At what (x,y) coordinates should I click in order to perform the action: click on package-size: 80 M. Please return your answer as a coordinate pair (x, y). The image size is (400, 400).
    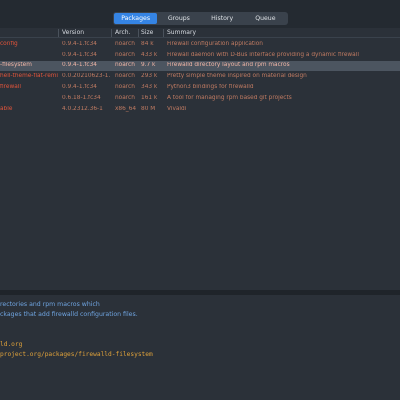
    Looking at the image, I should click on (148, 108).